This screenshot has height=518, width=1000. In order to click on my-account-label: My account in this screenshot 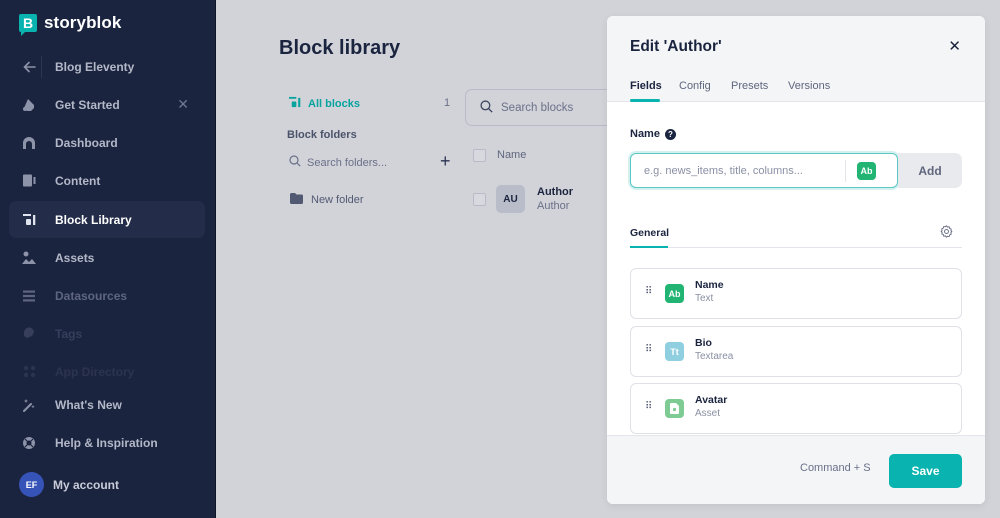, I will do `click(86, 484)`.